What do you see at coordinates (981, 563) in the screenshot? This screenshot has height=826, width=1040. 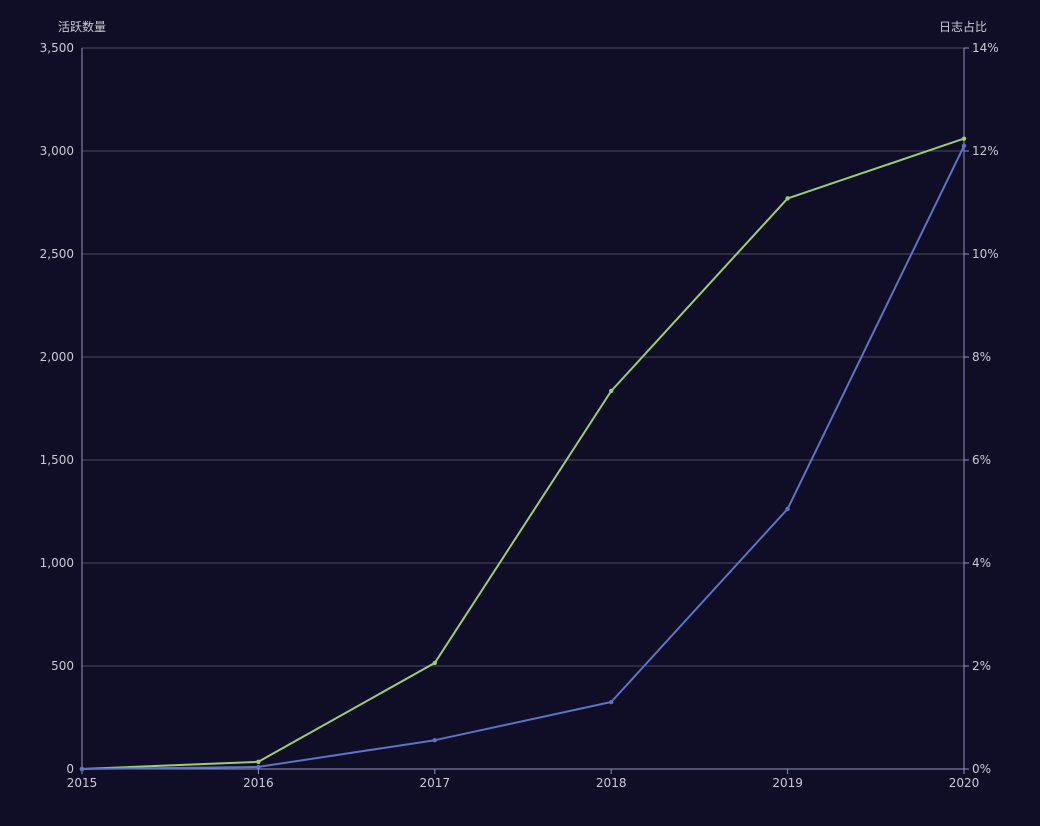 I see `y-right-tick-label: 4%` at bounding box center [981, 563].